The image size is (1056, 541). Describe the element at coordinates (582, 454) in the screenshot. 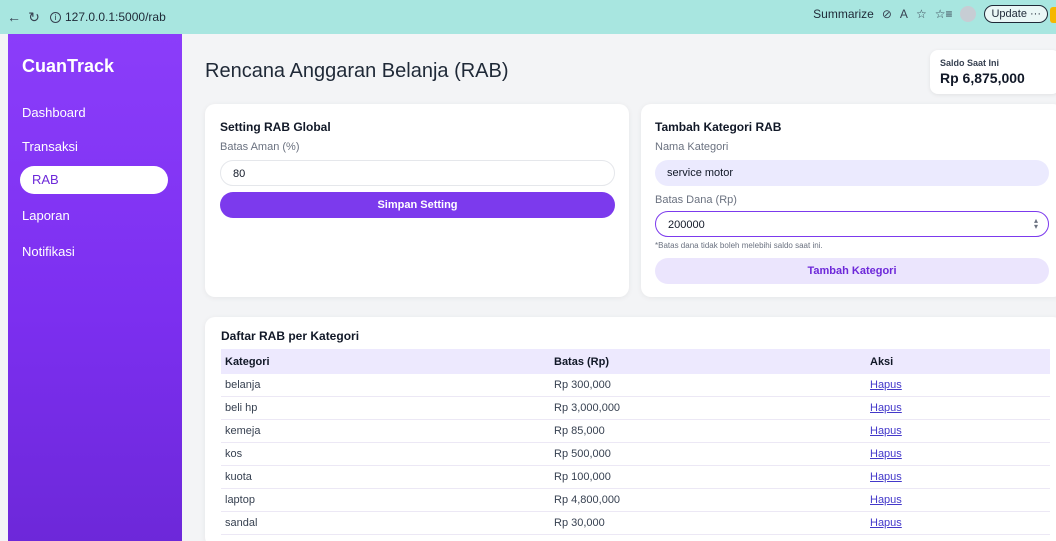

I see `cell-batas: Rp 500,000` at that location.